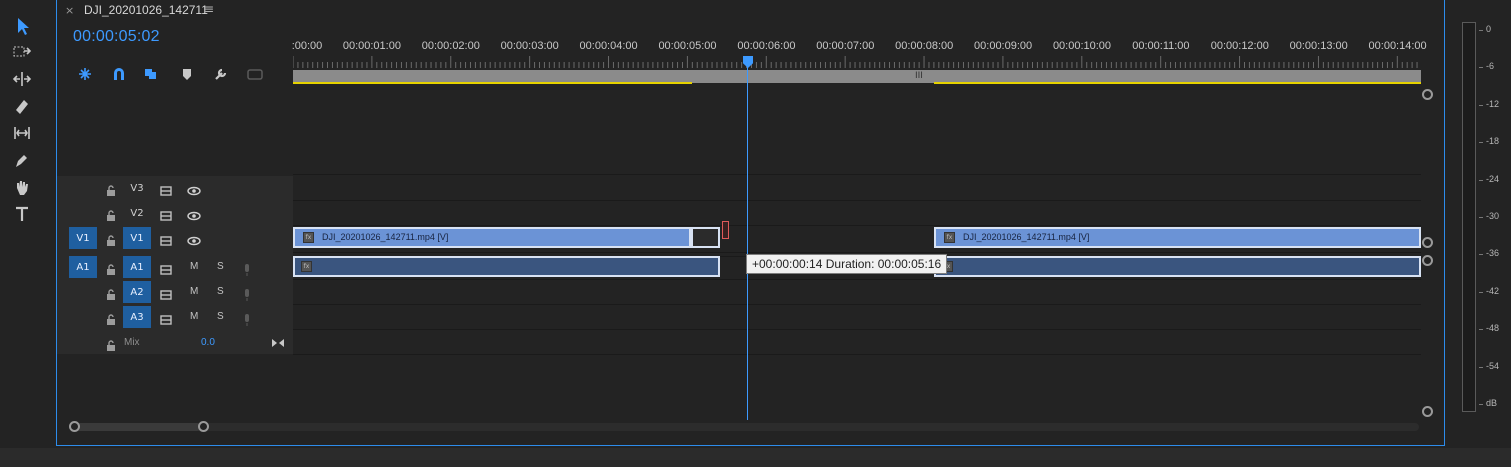 The image size is (1511, 467). I want to click on video-track-header: V1 V1, so click(175, 238).